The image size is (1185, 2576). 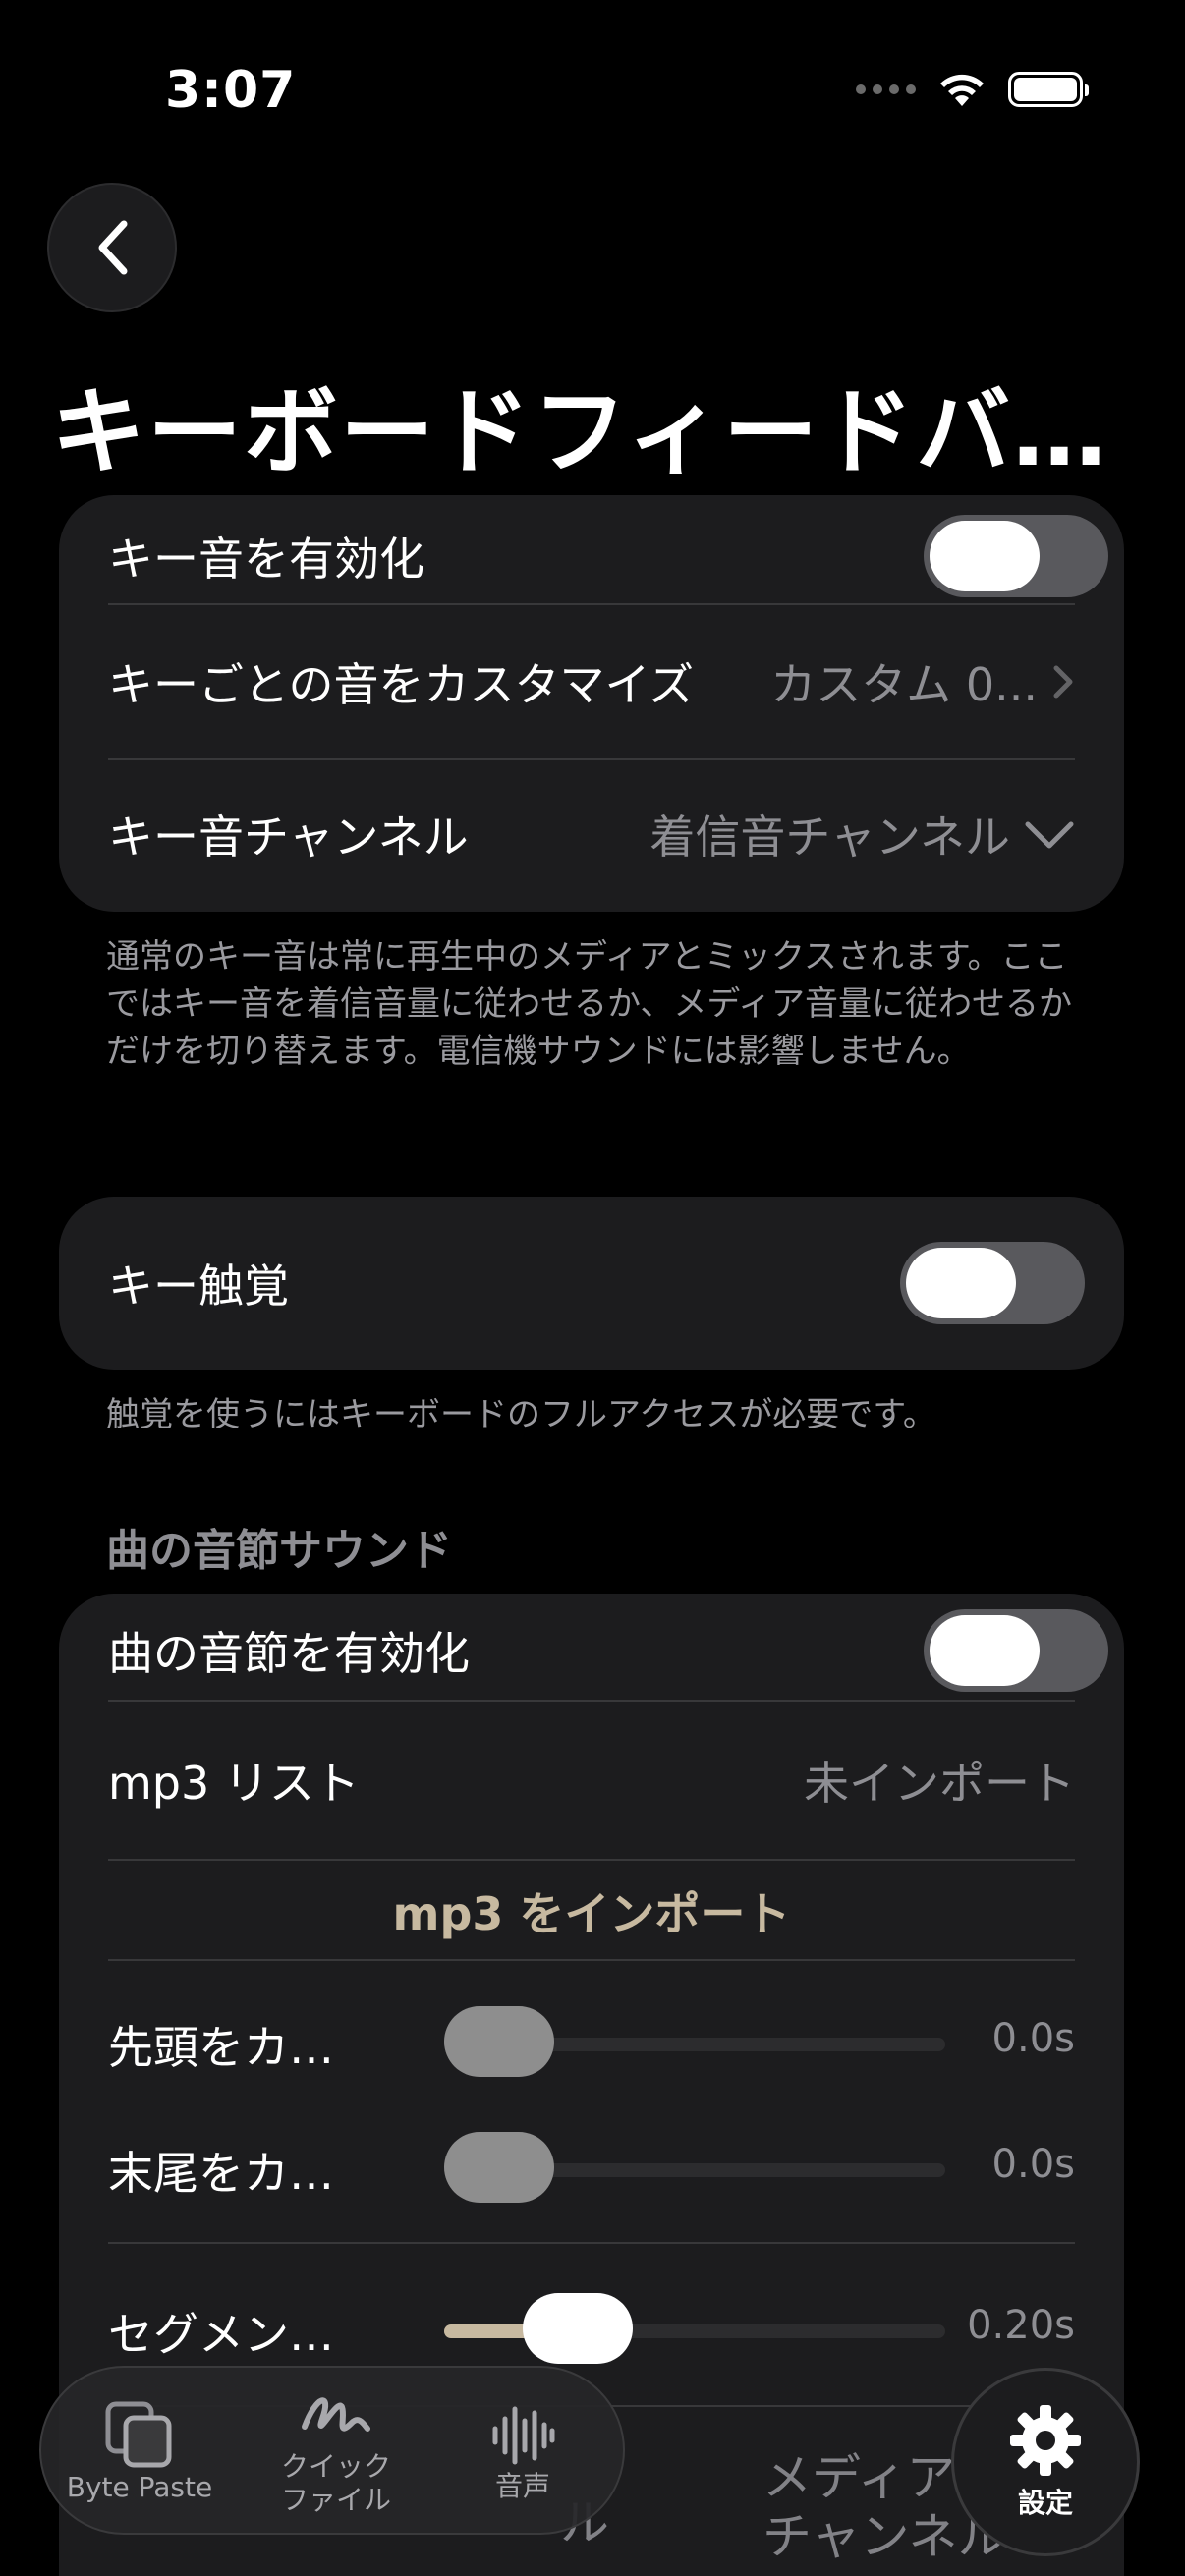 I want to click on mp3-list-row: mp3 リスト 未インポート, so click(x=592, y=1780).